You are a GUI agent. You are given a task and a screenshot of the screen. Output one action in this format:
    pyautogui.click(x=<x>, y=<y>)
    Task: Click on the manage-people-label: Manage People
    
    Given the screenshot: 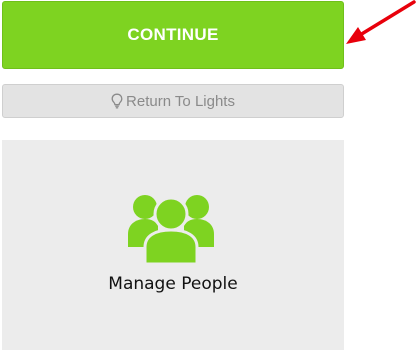 What is the action you would take?
    pyautogui.click(x=173, y=284)
    